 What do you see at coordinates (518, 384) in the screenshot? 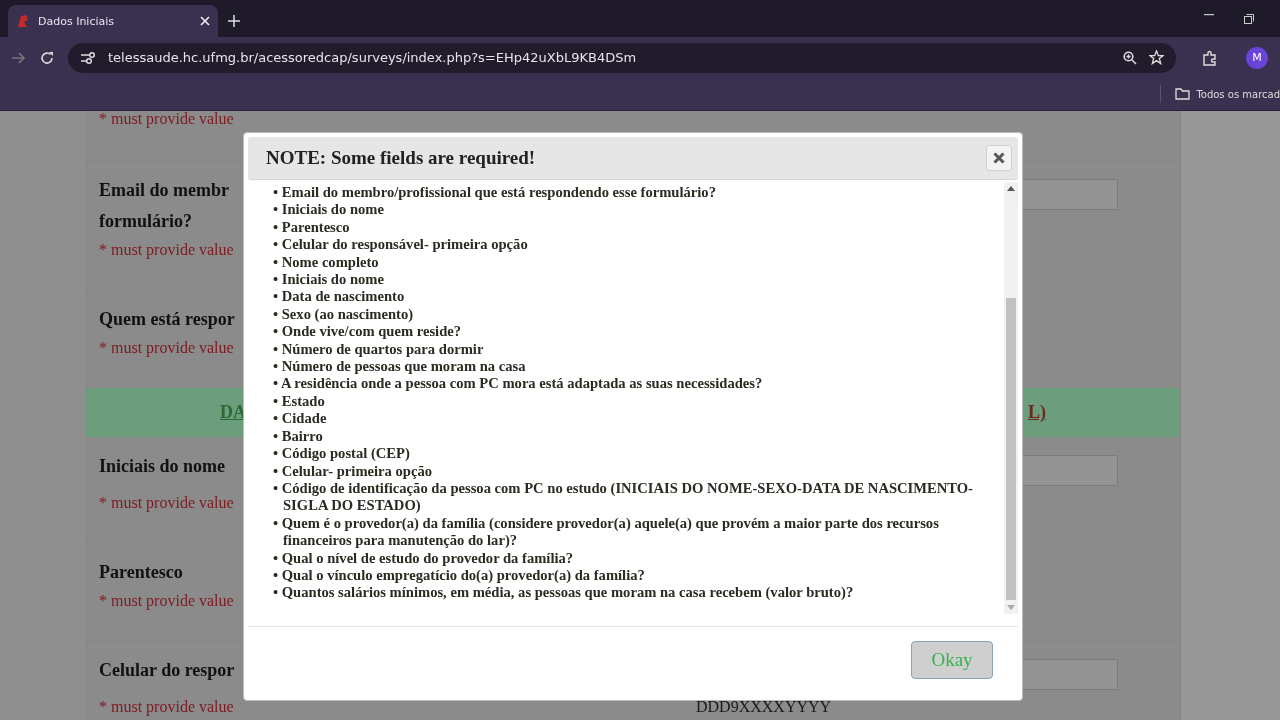
I see `required-field-item: • A residência onde a pessoa com PC mora está adaptada as suas necessidades?` at bounding box center [518, 384].